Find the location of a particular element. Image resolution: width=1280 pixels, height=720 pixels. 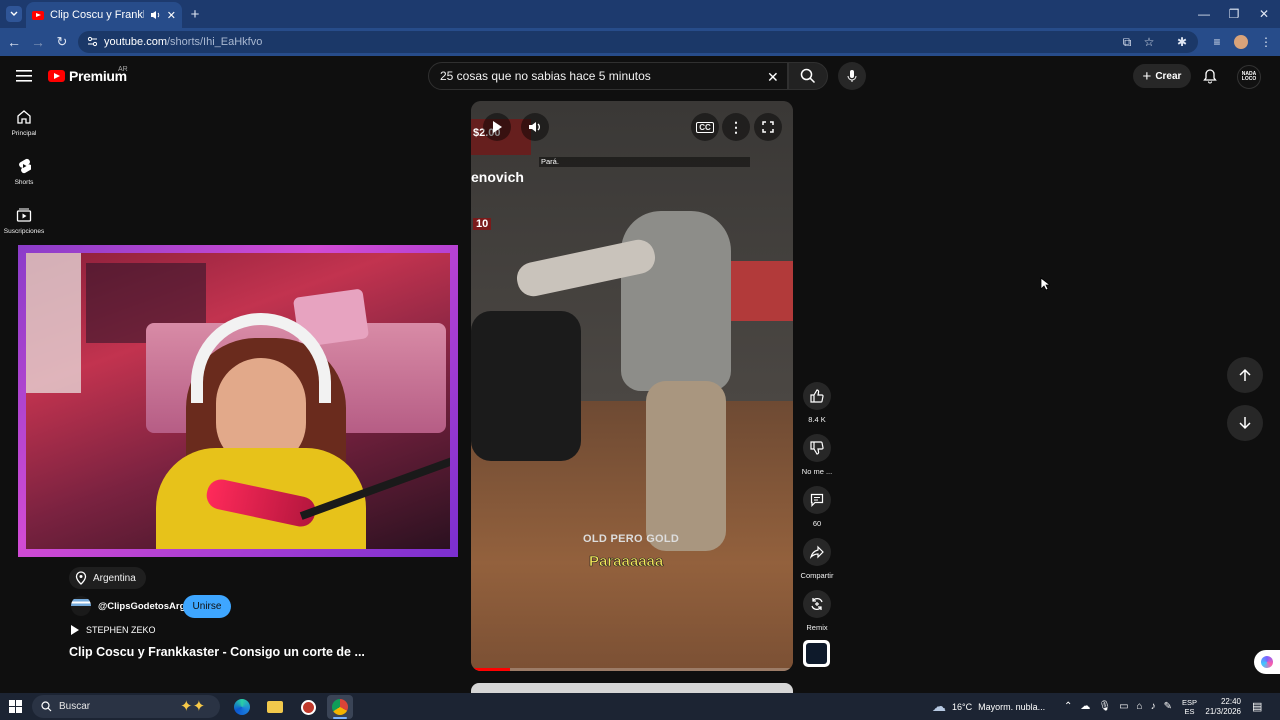

comment-icon is located at coordinates (817, 500).